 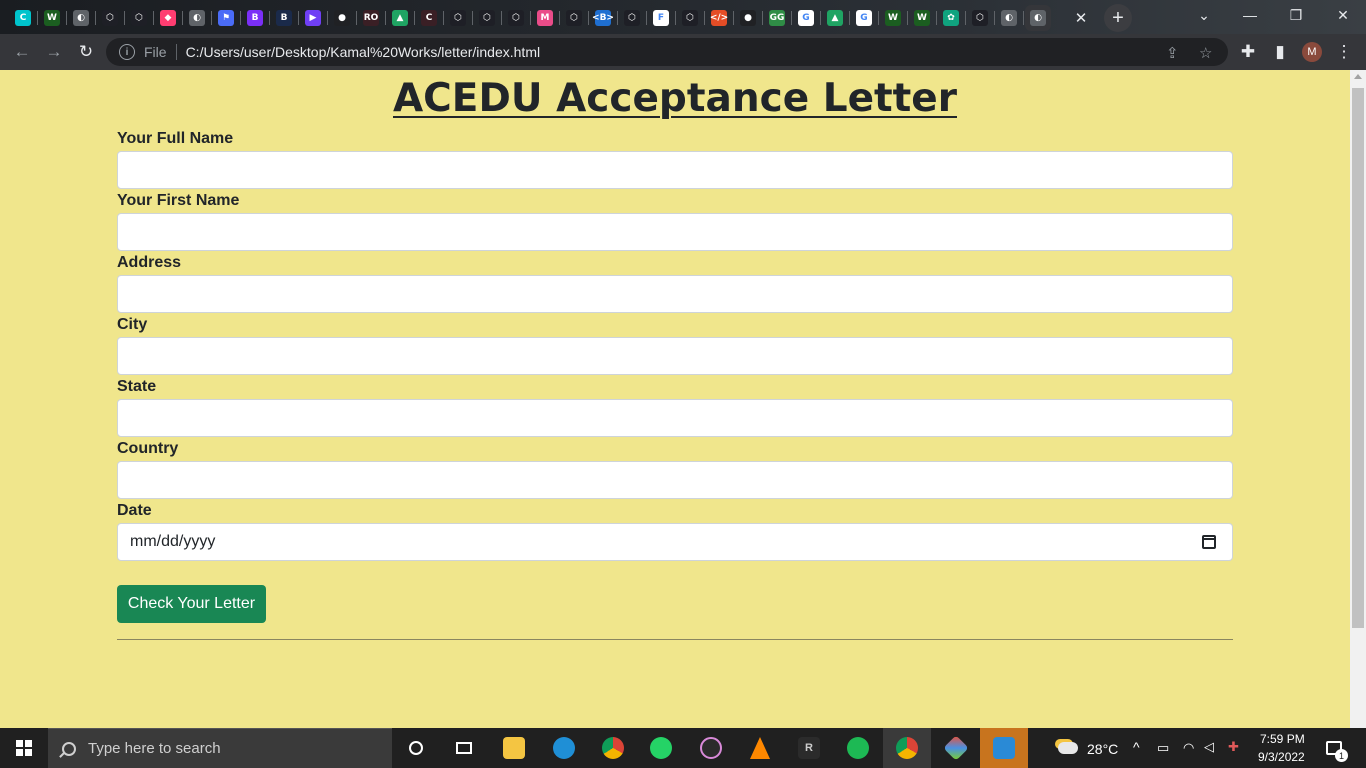 What do you see at coordinates (675, 232) in the screenshot?
I see `first-name-input` at bounding box center [675, 232].